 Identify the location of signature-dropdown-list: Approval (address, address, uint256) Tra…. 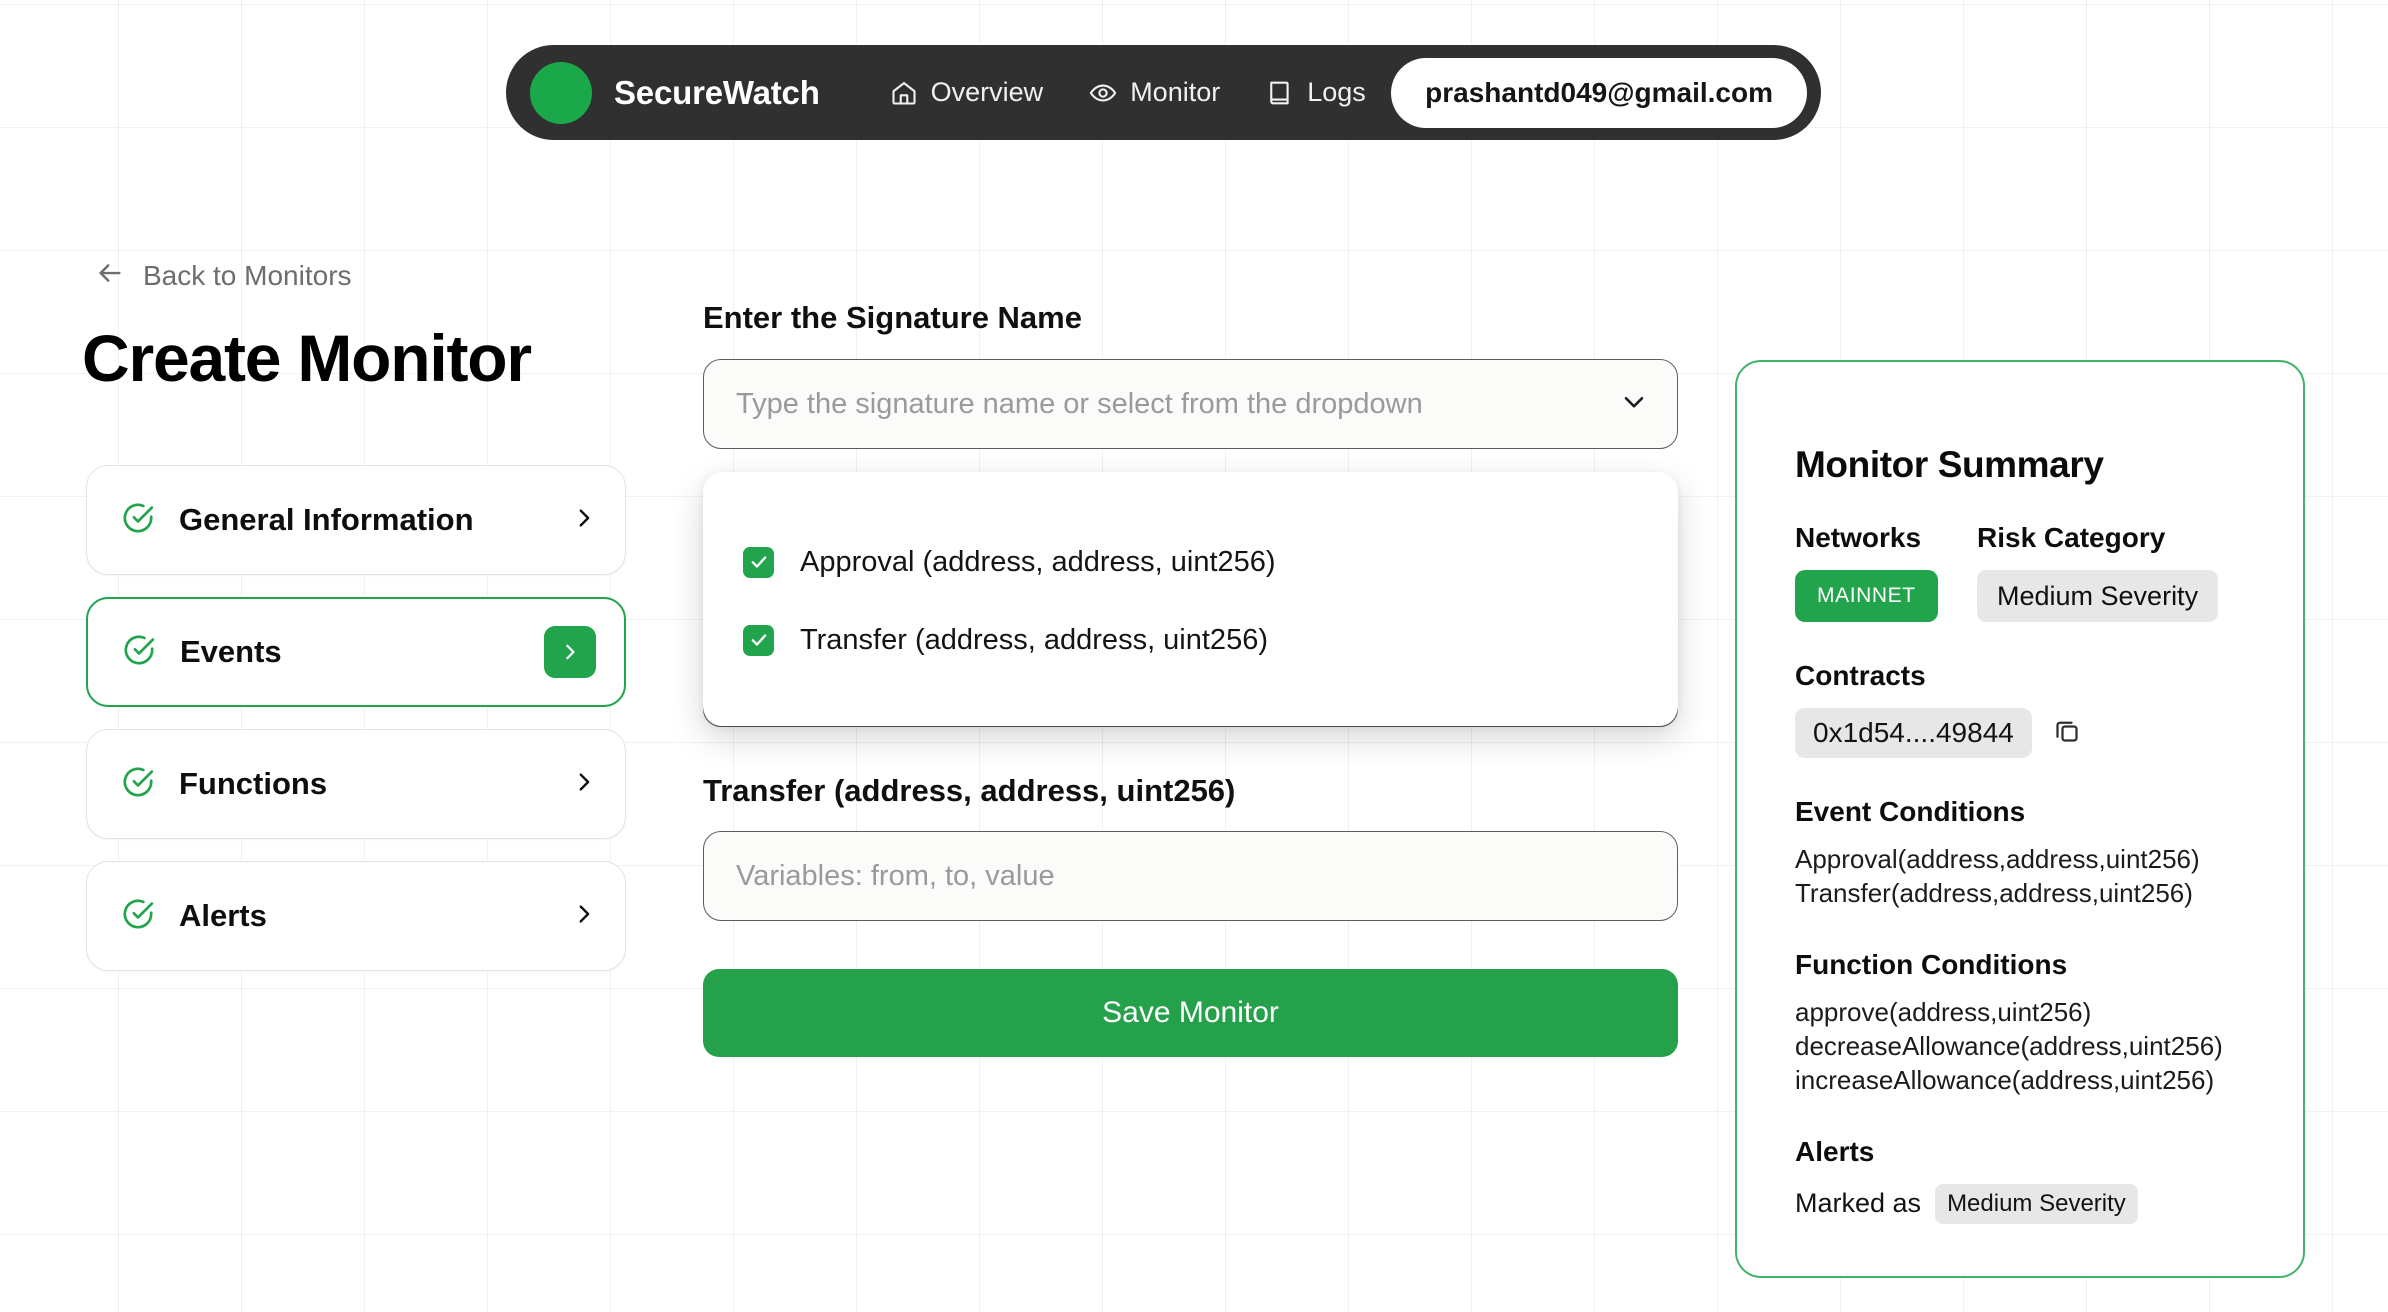
(1190, 599).